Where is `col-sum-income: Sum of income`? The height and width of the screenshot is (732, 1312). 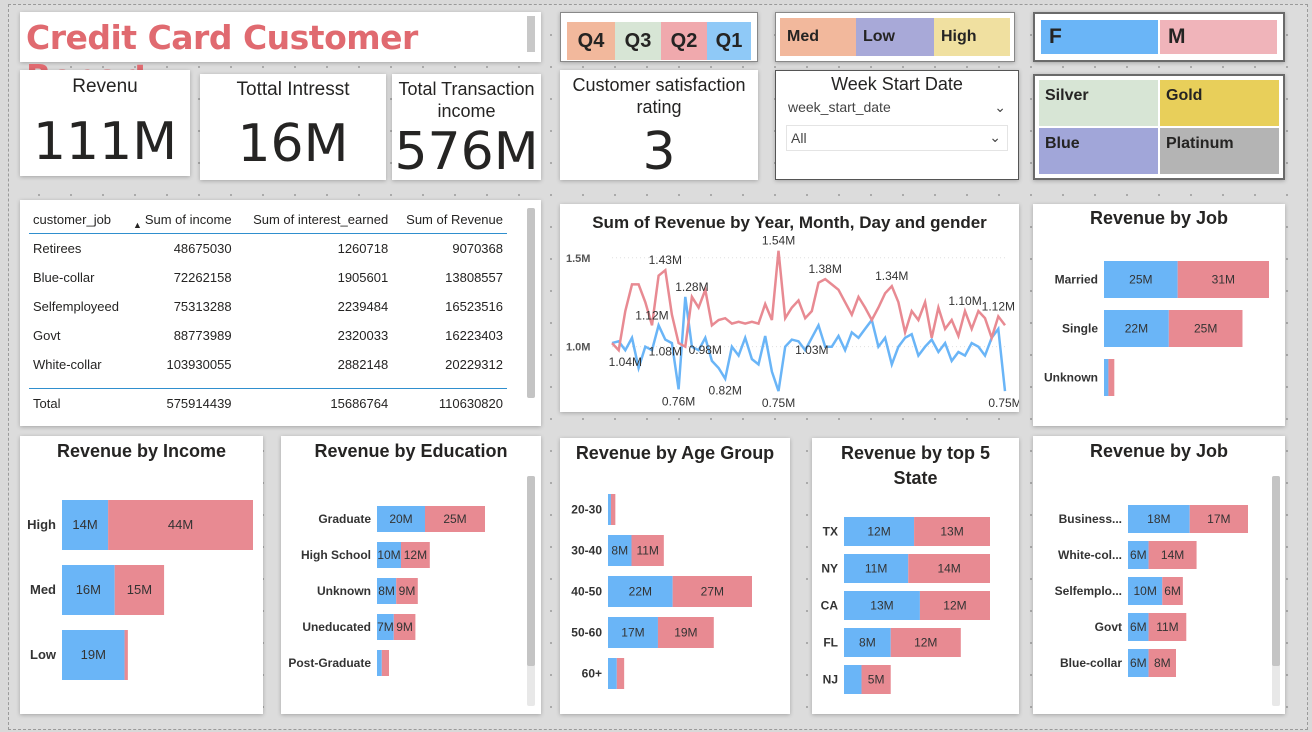
col-sum-income: Sum of income is located at coordinates (183, 221).